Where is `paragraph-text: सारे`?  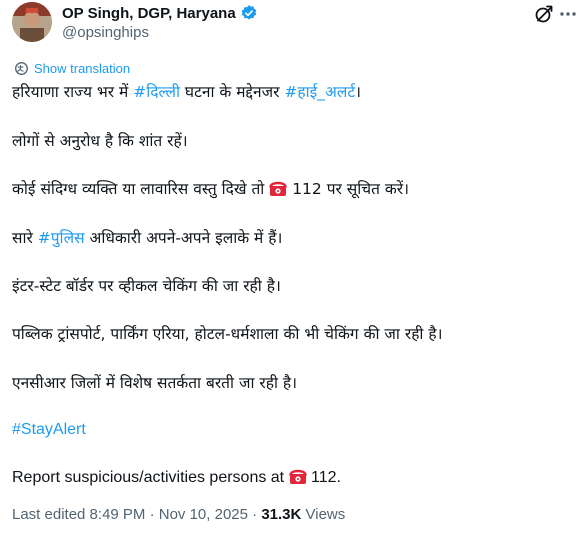 paragraph-text: सारे is located at coordinates (25, 238).